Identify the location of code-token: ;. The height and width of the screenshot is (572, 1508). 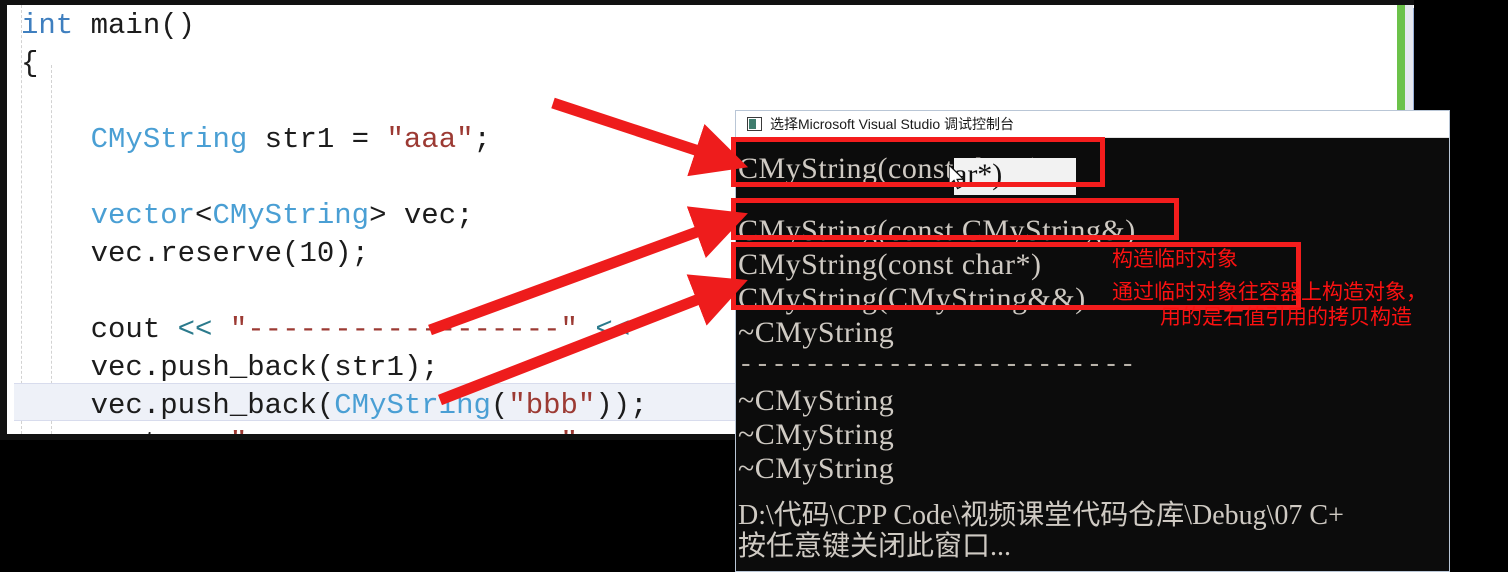
(482, 139).